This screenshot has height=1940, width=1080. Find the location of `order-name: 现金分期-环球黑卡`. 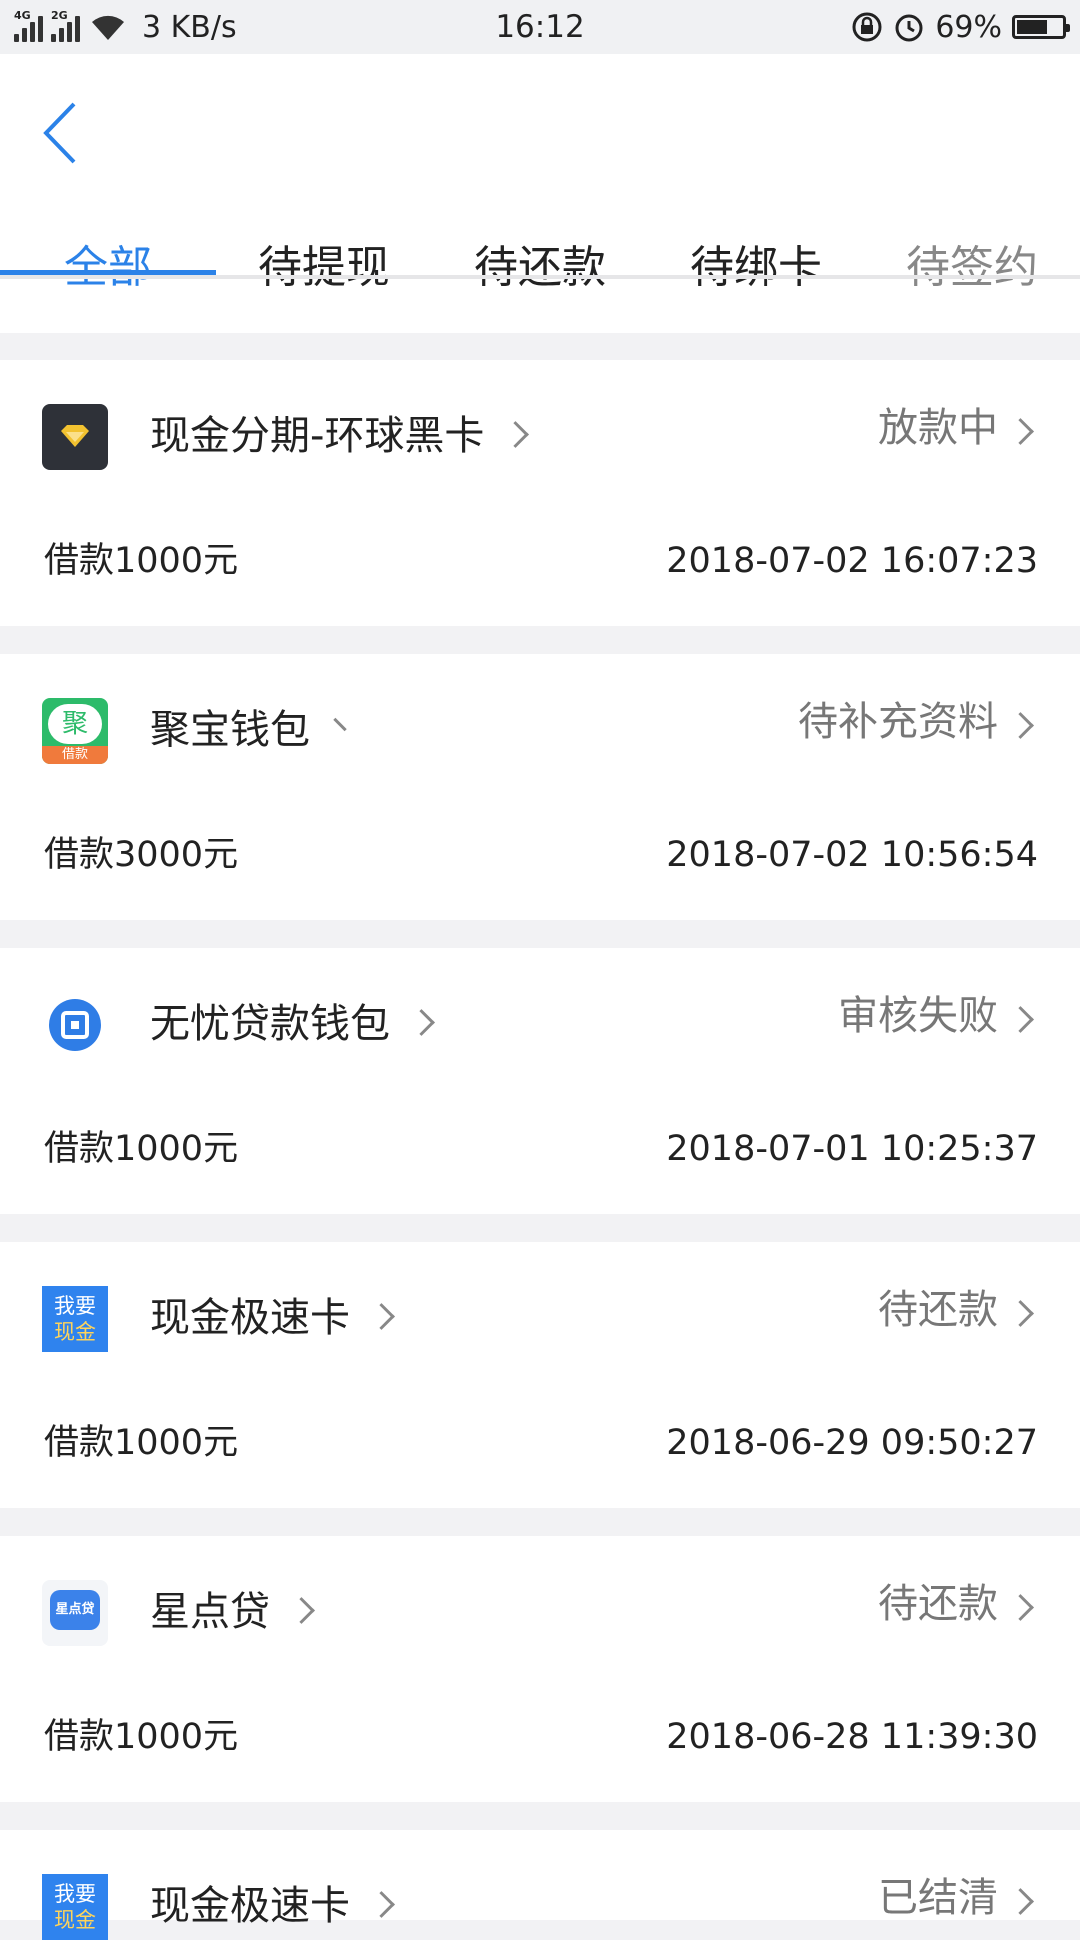

order-name: 现金分期-环球黑卡 is located at coordinates (317, 436).